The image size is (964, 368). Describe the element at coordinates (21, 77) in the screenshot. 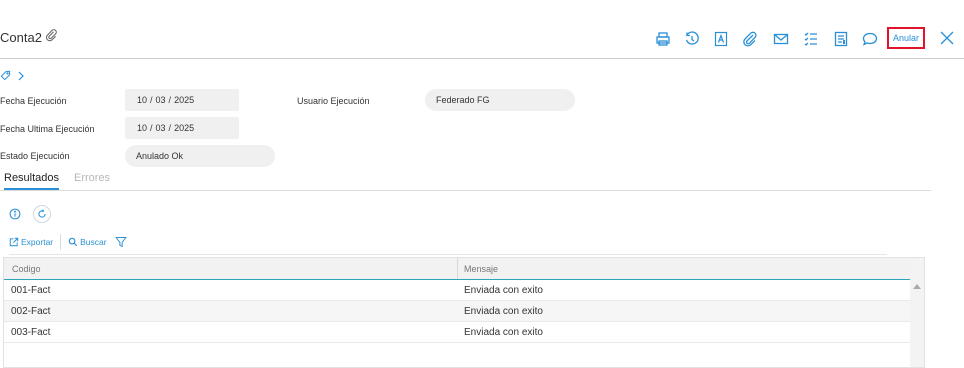

I see `chevron-right-icon` at that location.